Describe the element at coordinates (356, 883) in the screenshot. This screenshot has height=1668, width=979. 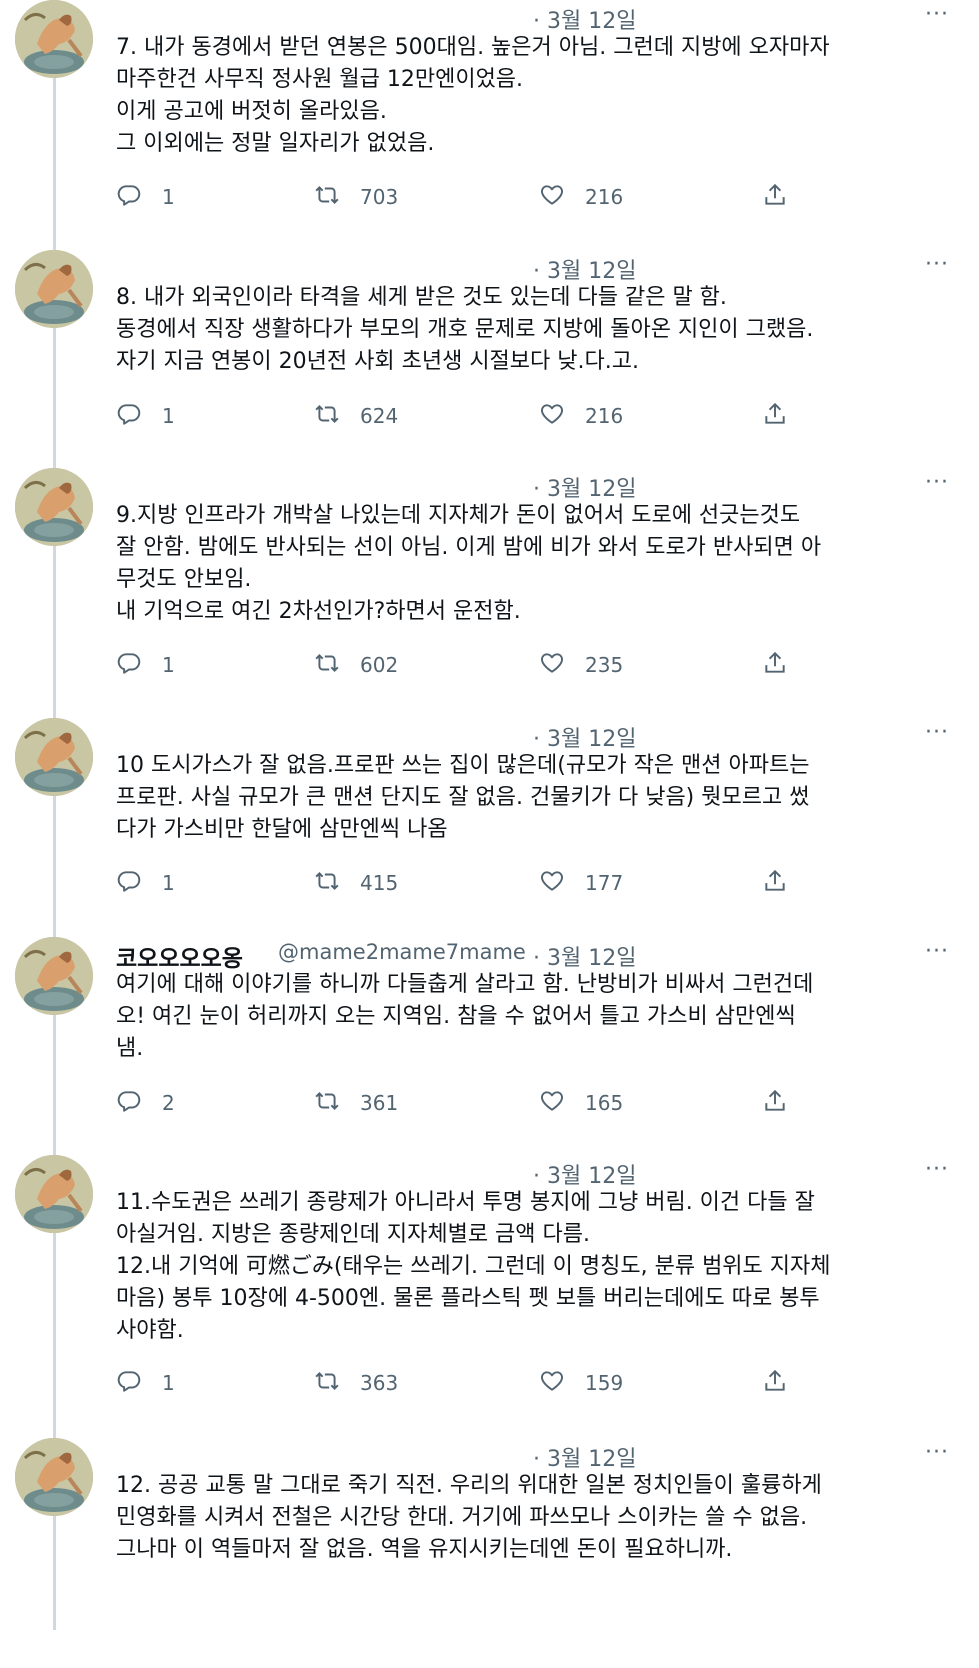
I see `retweet-button: 415` at that location.